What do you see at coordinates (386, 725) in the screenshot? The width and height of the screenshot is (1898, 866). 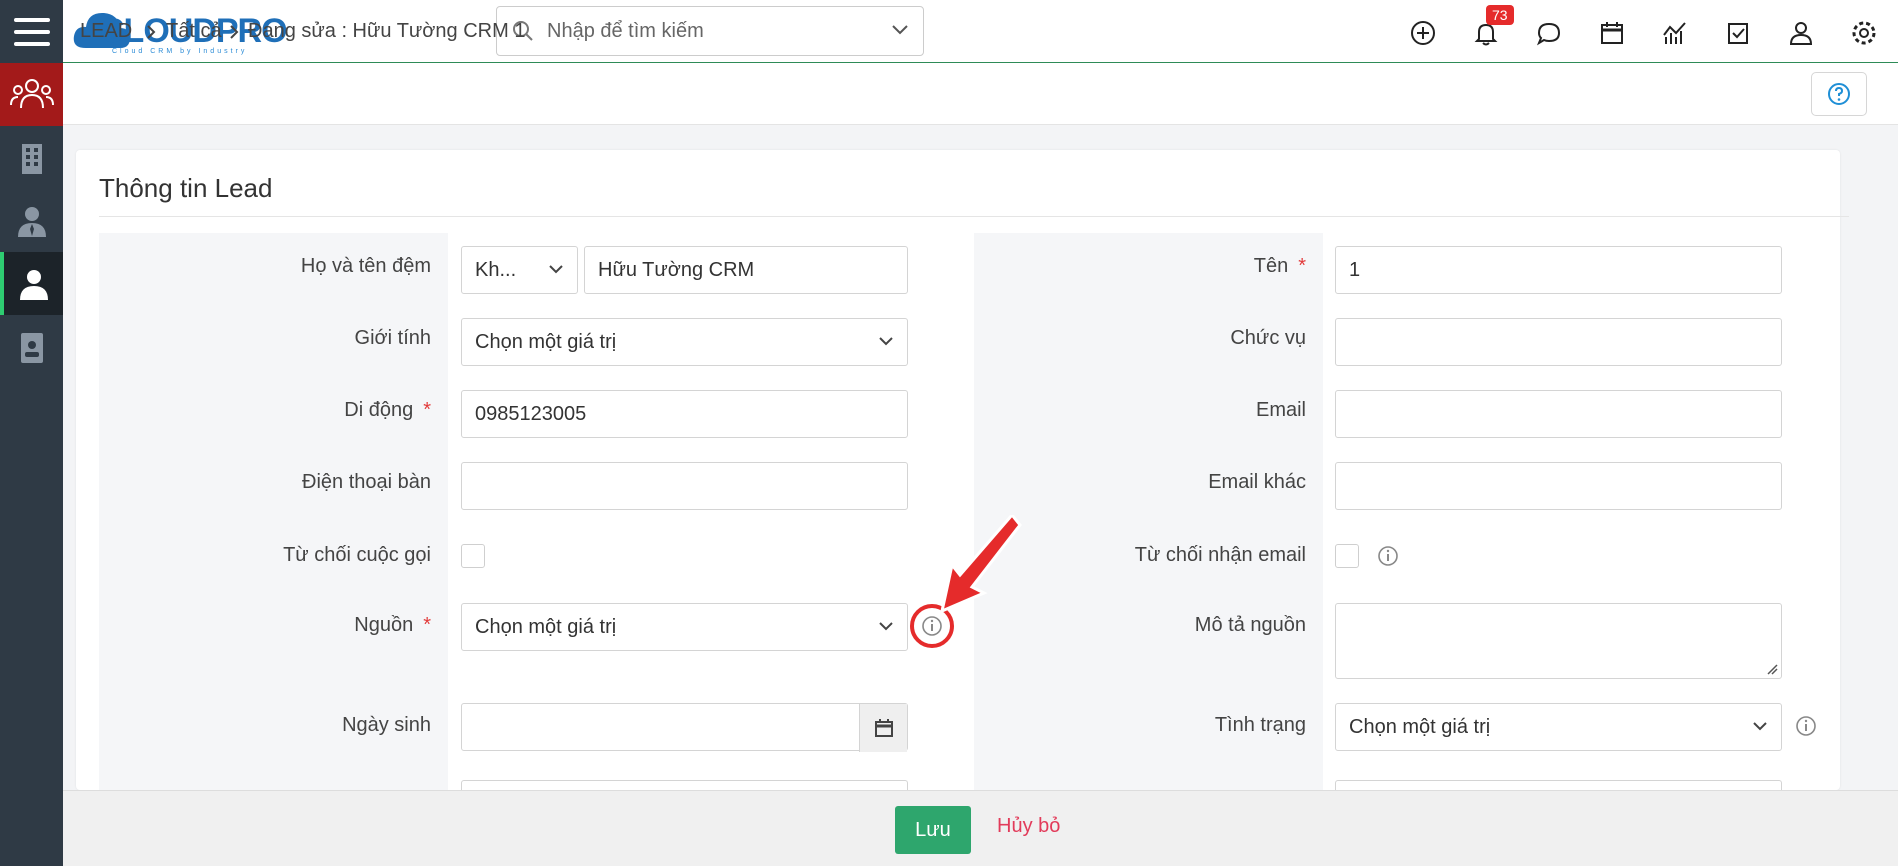 I see `birthday-label: Ngày sinh` at bounding box center [386, 725].